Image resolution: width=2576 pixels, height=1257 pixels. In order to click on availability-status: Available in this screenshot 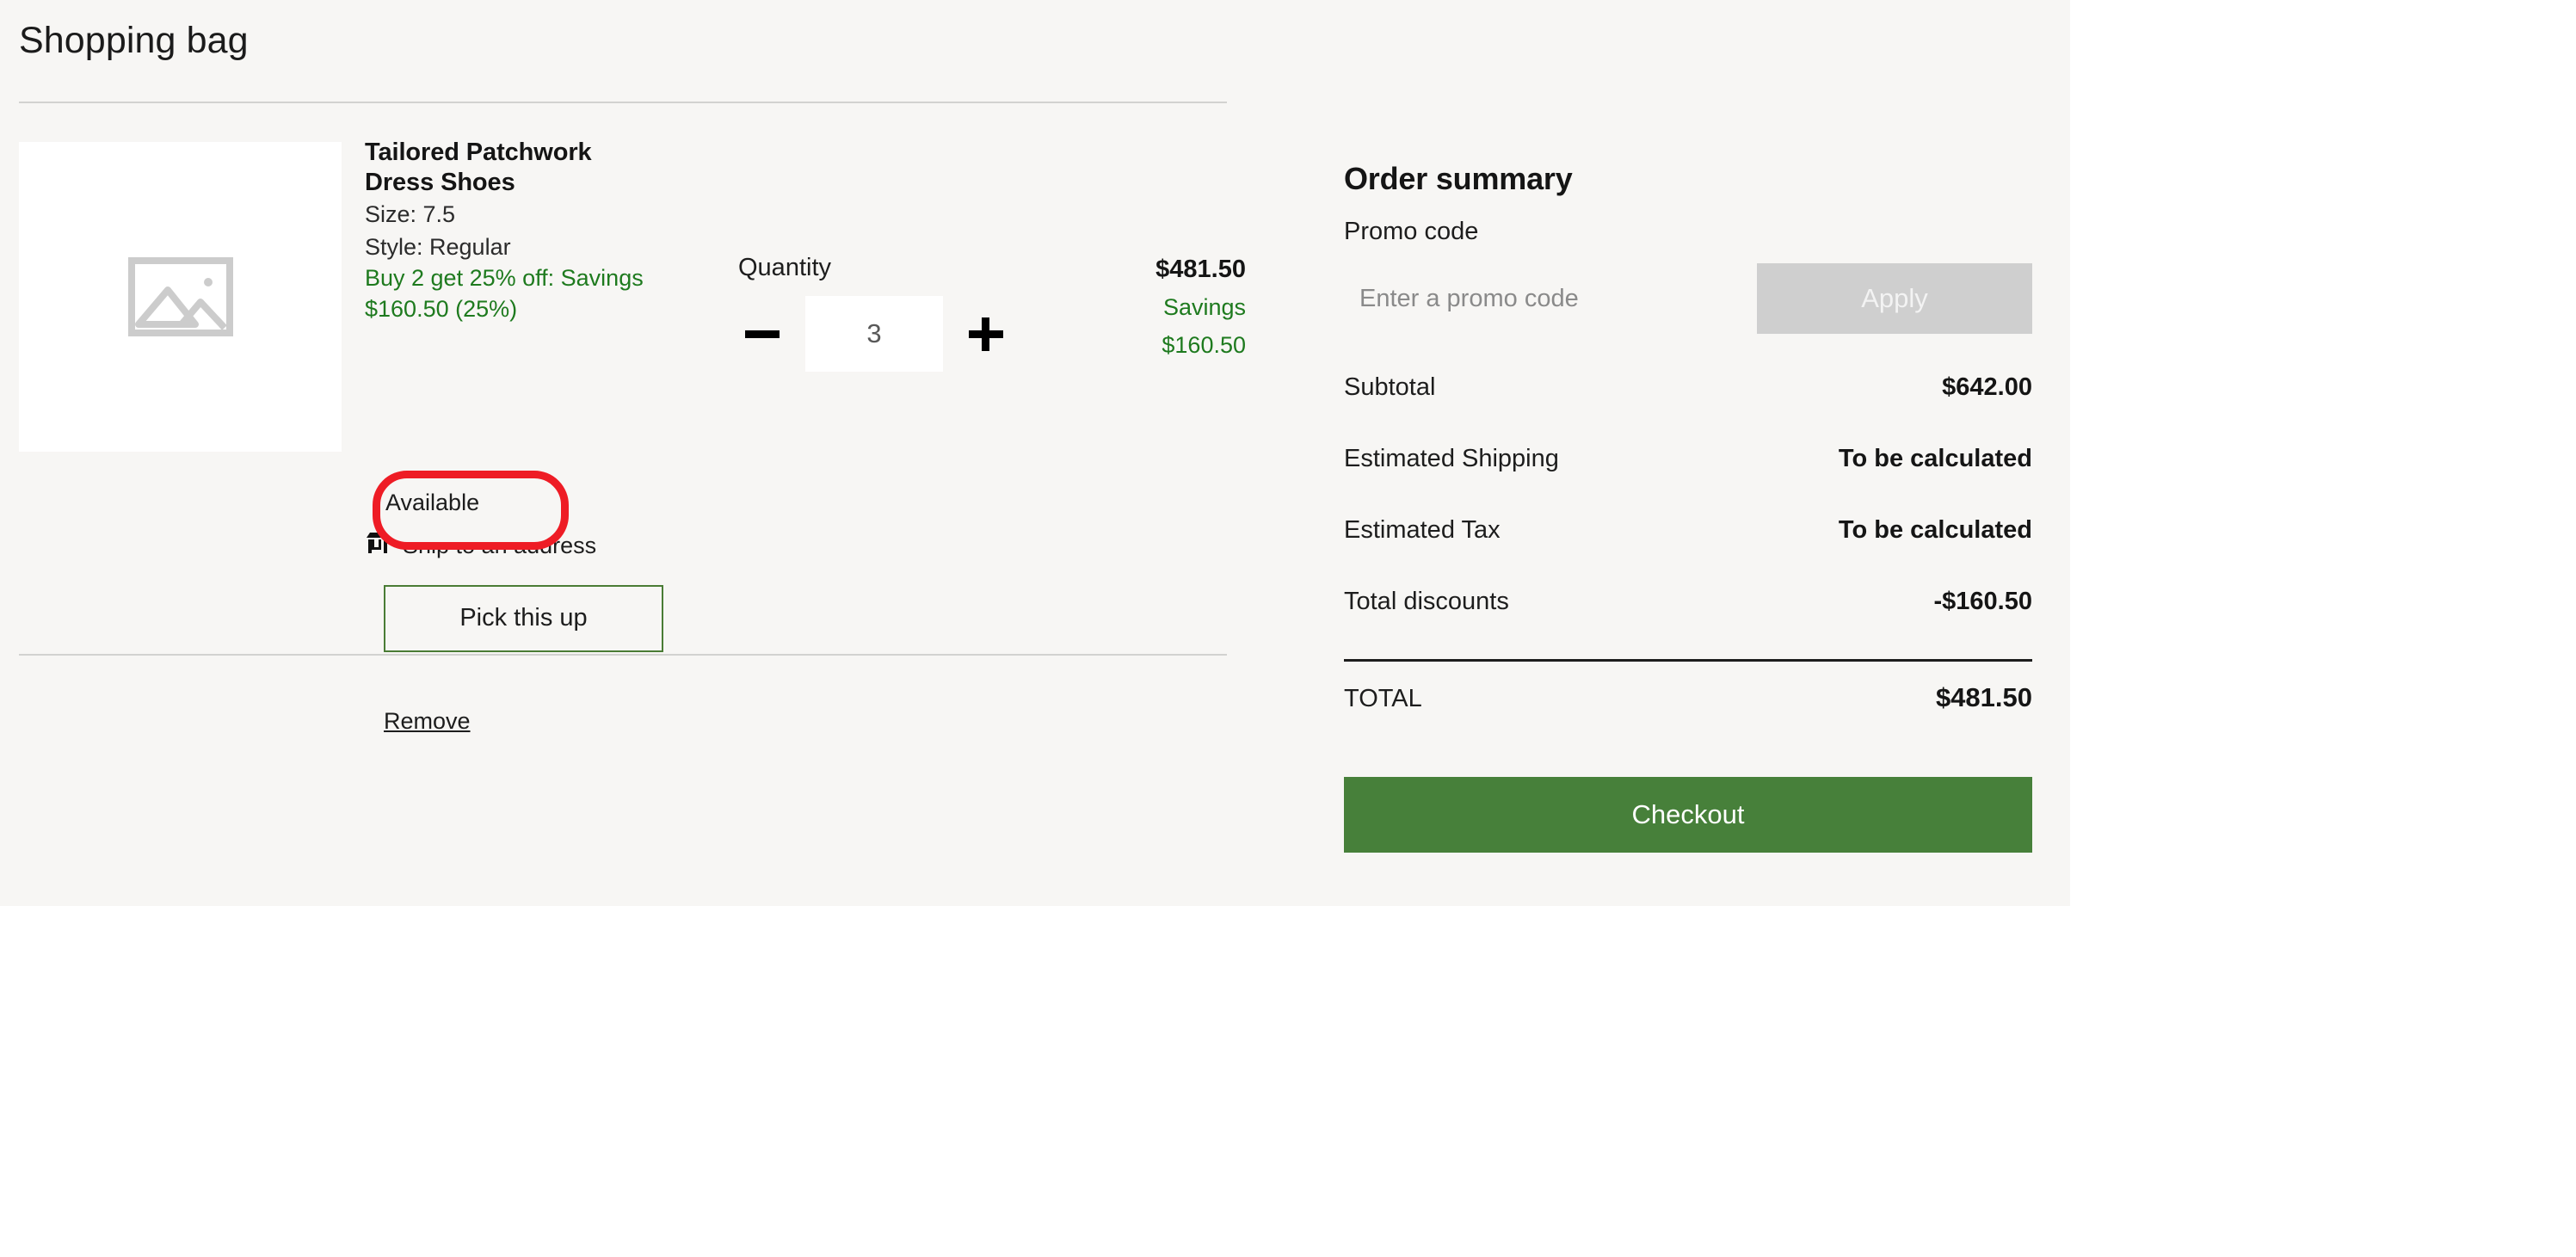, I will do `click(432, 502)`.